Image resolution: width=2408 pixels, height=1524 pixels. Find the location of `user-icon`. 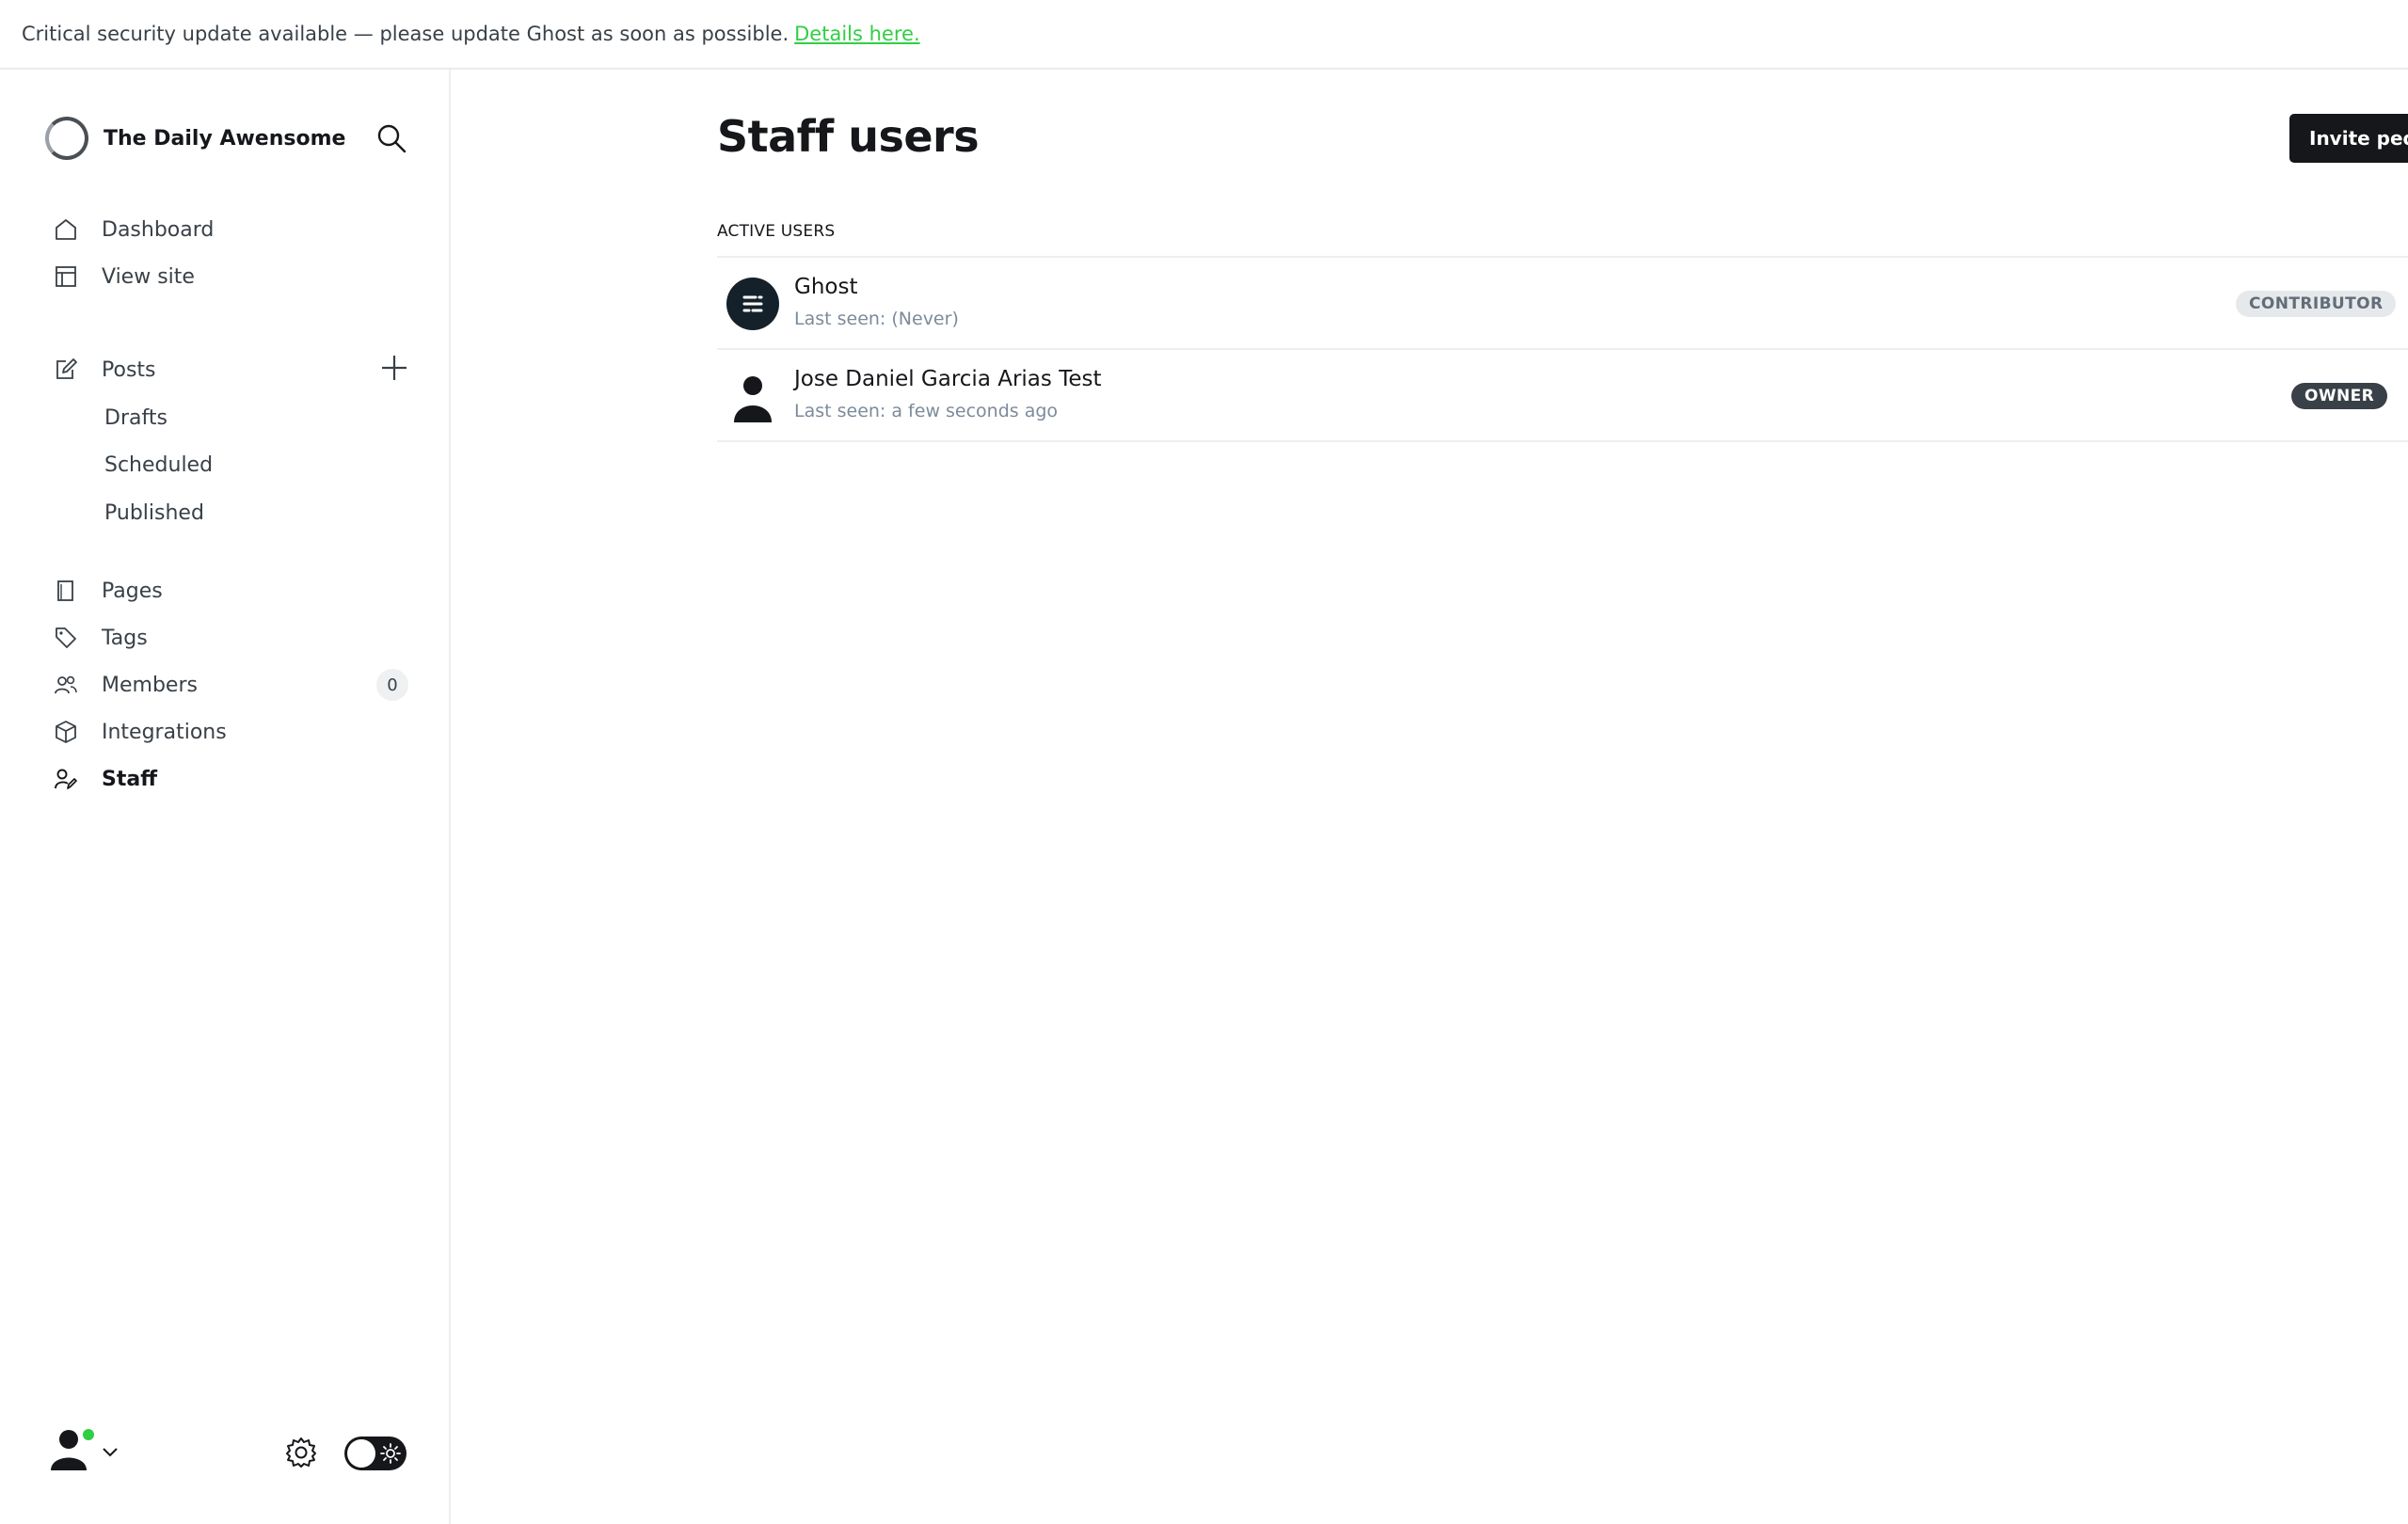

user-icon is located at coordinates (752, 396).